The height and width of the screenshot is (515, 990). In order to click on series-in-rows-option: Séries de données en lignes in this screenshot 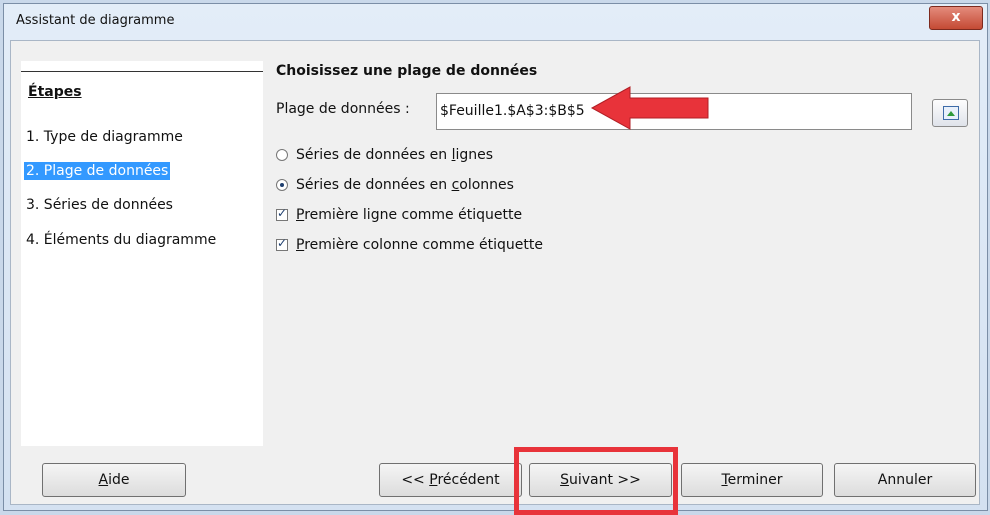, I will do `click(384, 155)`.